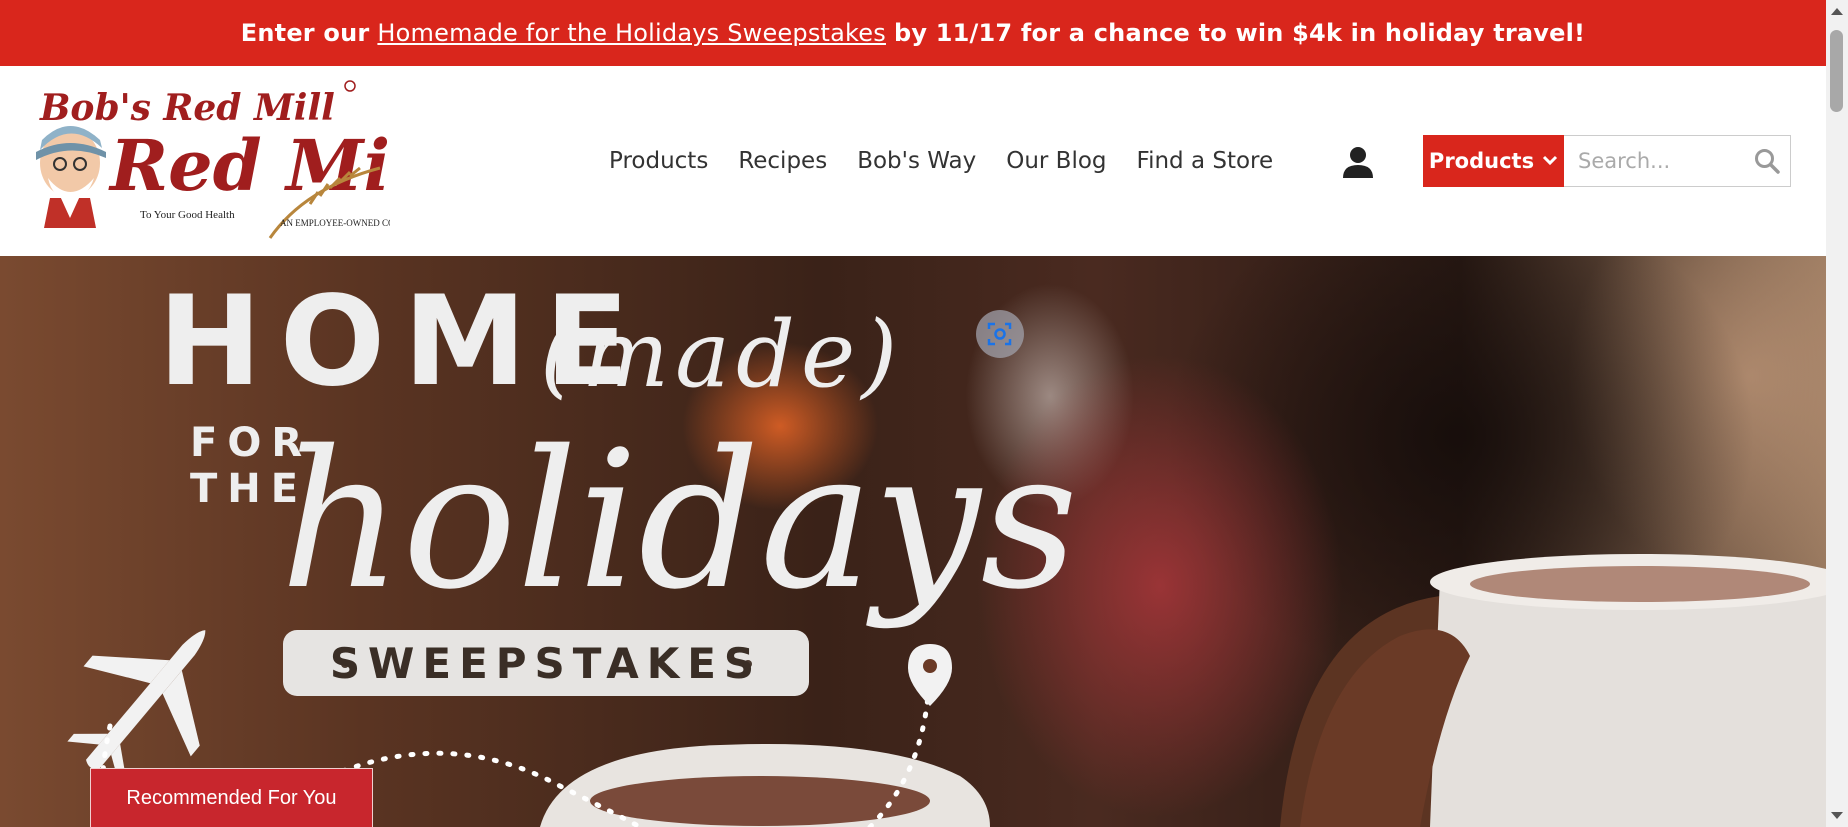 The width and height of the screenshot is (1848, 827). I want to click on scroll-down-icon, so click(1837, 815).